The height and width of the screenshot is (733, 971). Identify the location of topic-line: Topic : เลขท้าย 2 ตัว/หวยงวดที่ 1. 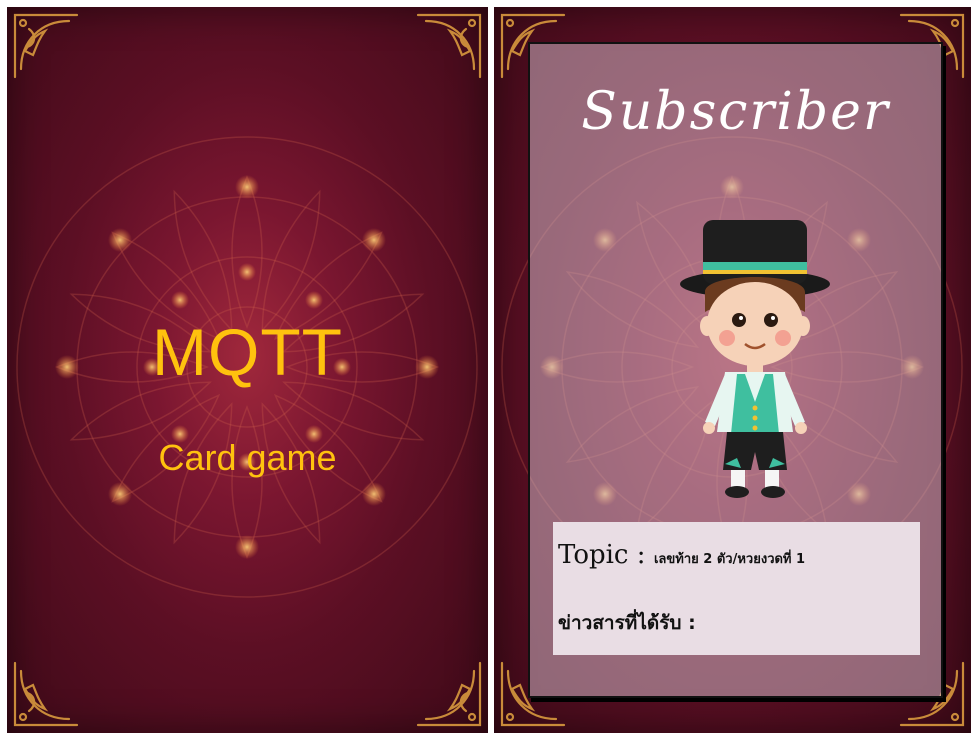
(681, 555).